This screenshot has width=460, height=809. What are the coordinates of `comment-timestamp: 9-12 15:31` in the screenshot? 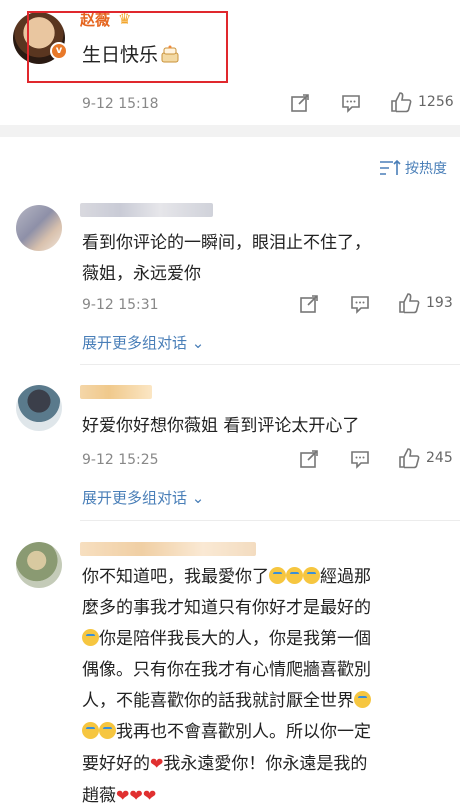 It's located at (120, 305).